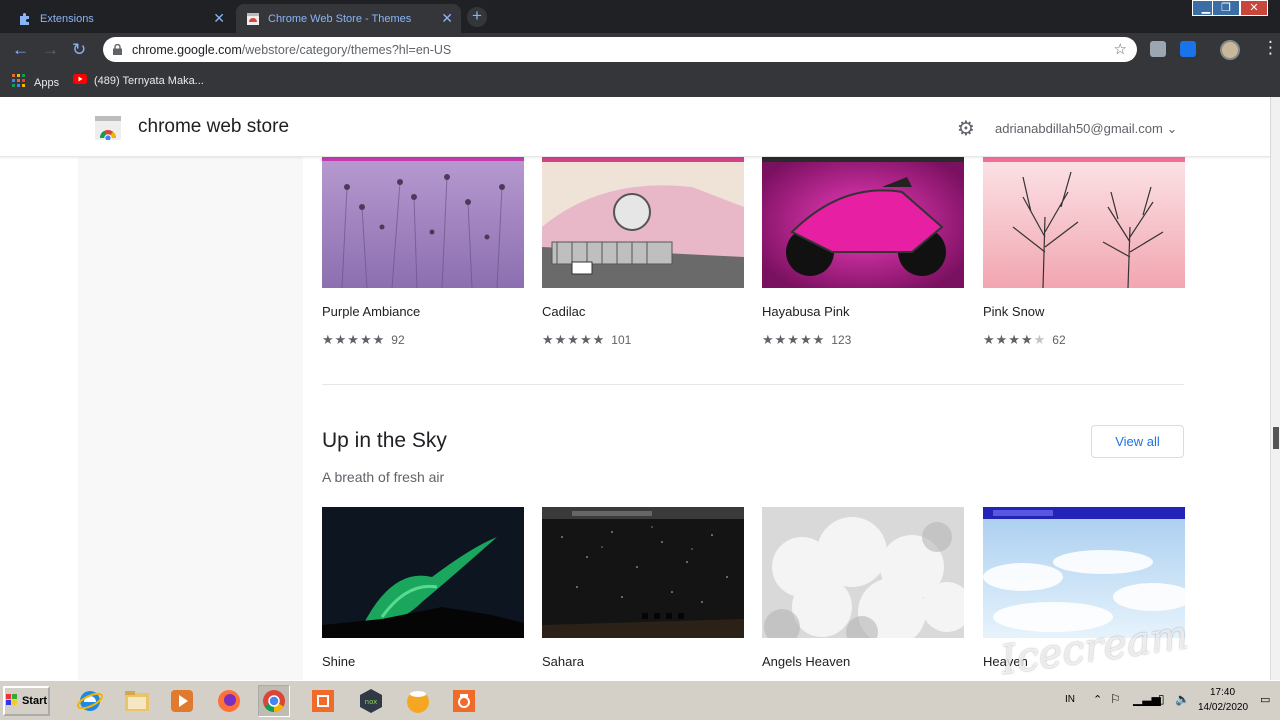 The image size is (1280, 720). What do you see at coordinates (1079, 128) in the screenshot?
I see `account-email: adrianabdillah50@gmail.com` at bounding box center [1079, 128].